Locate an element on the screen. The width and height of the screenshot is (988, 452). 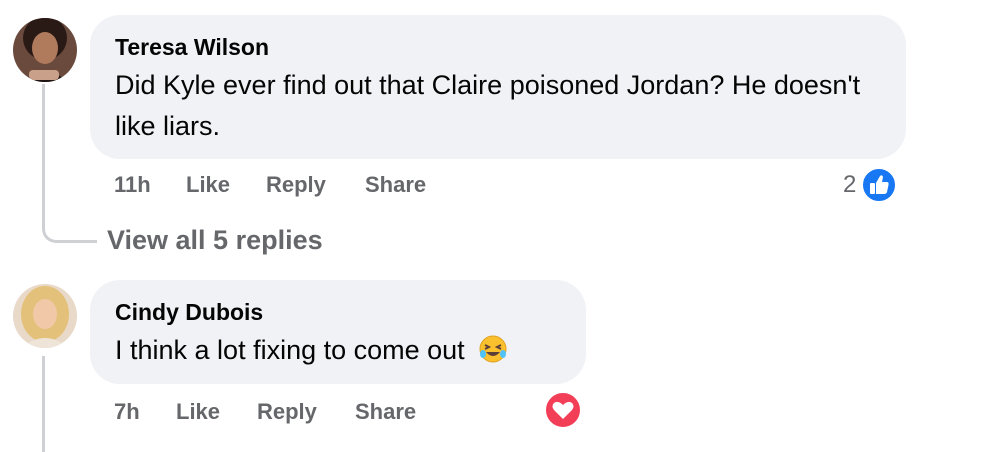
like-icon is located at coordinates (879, 185).